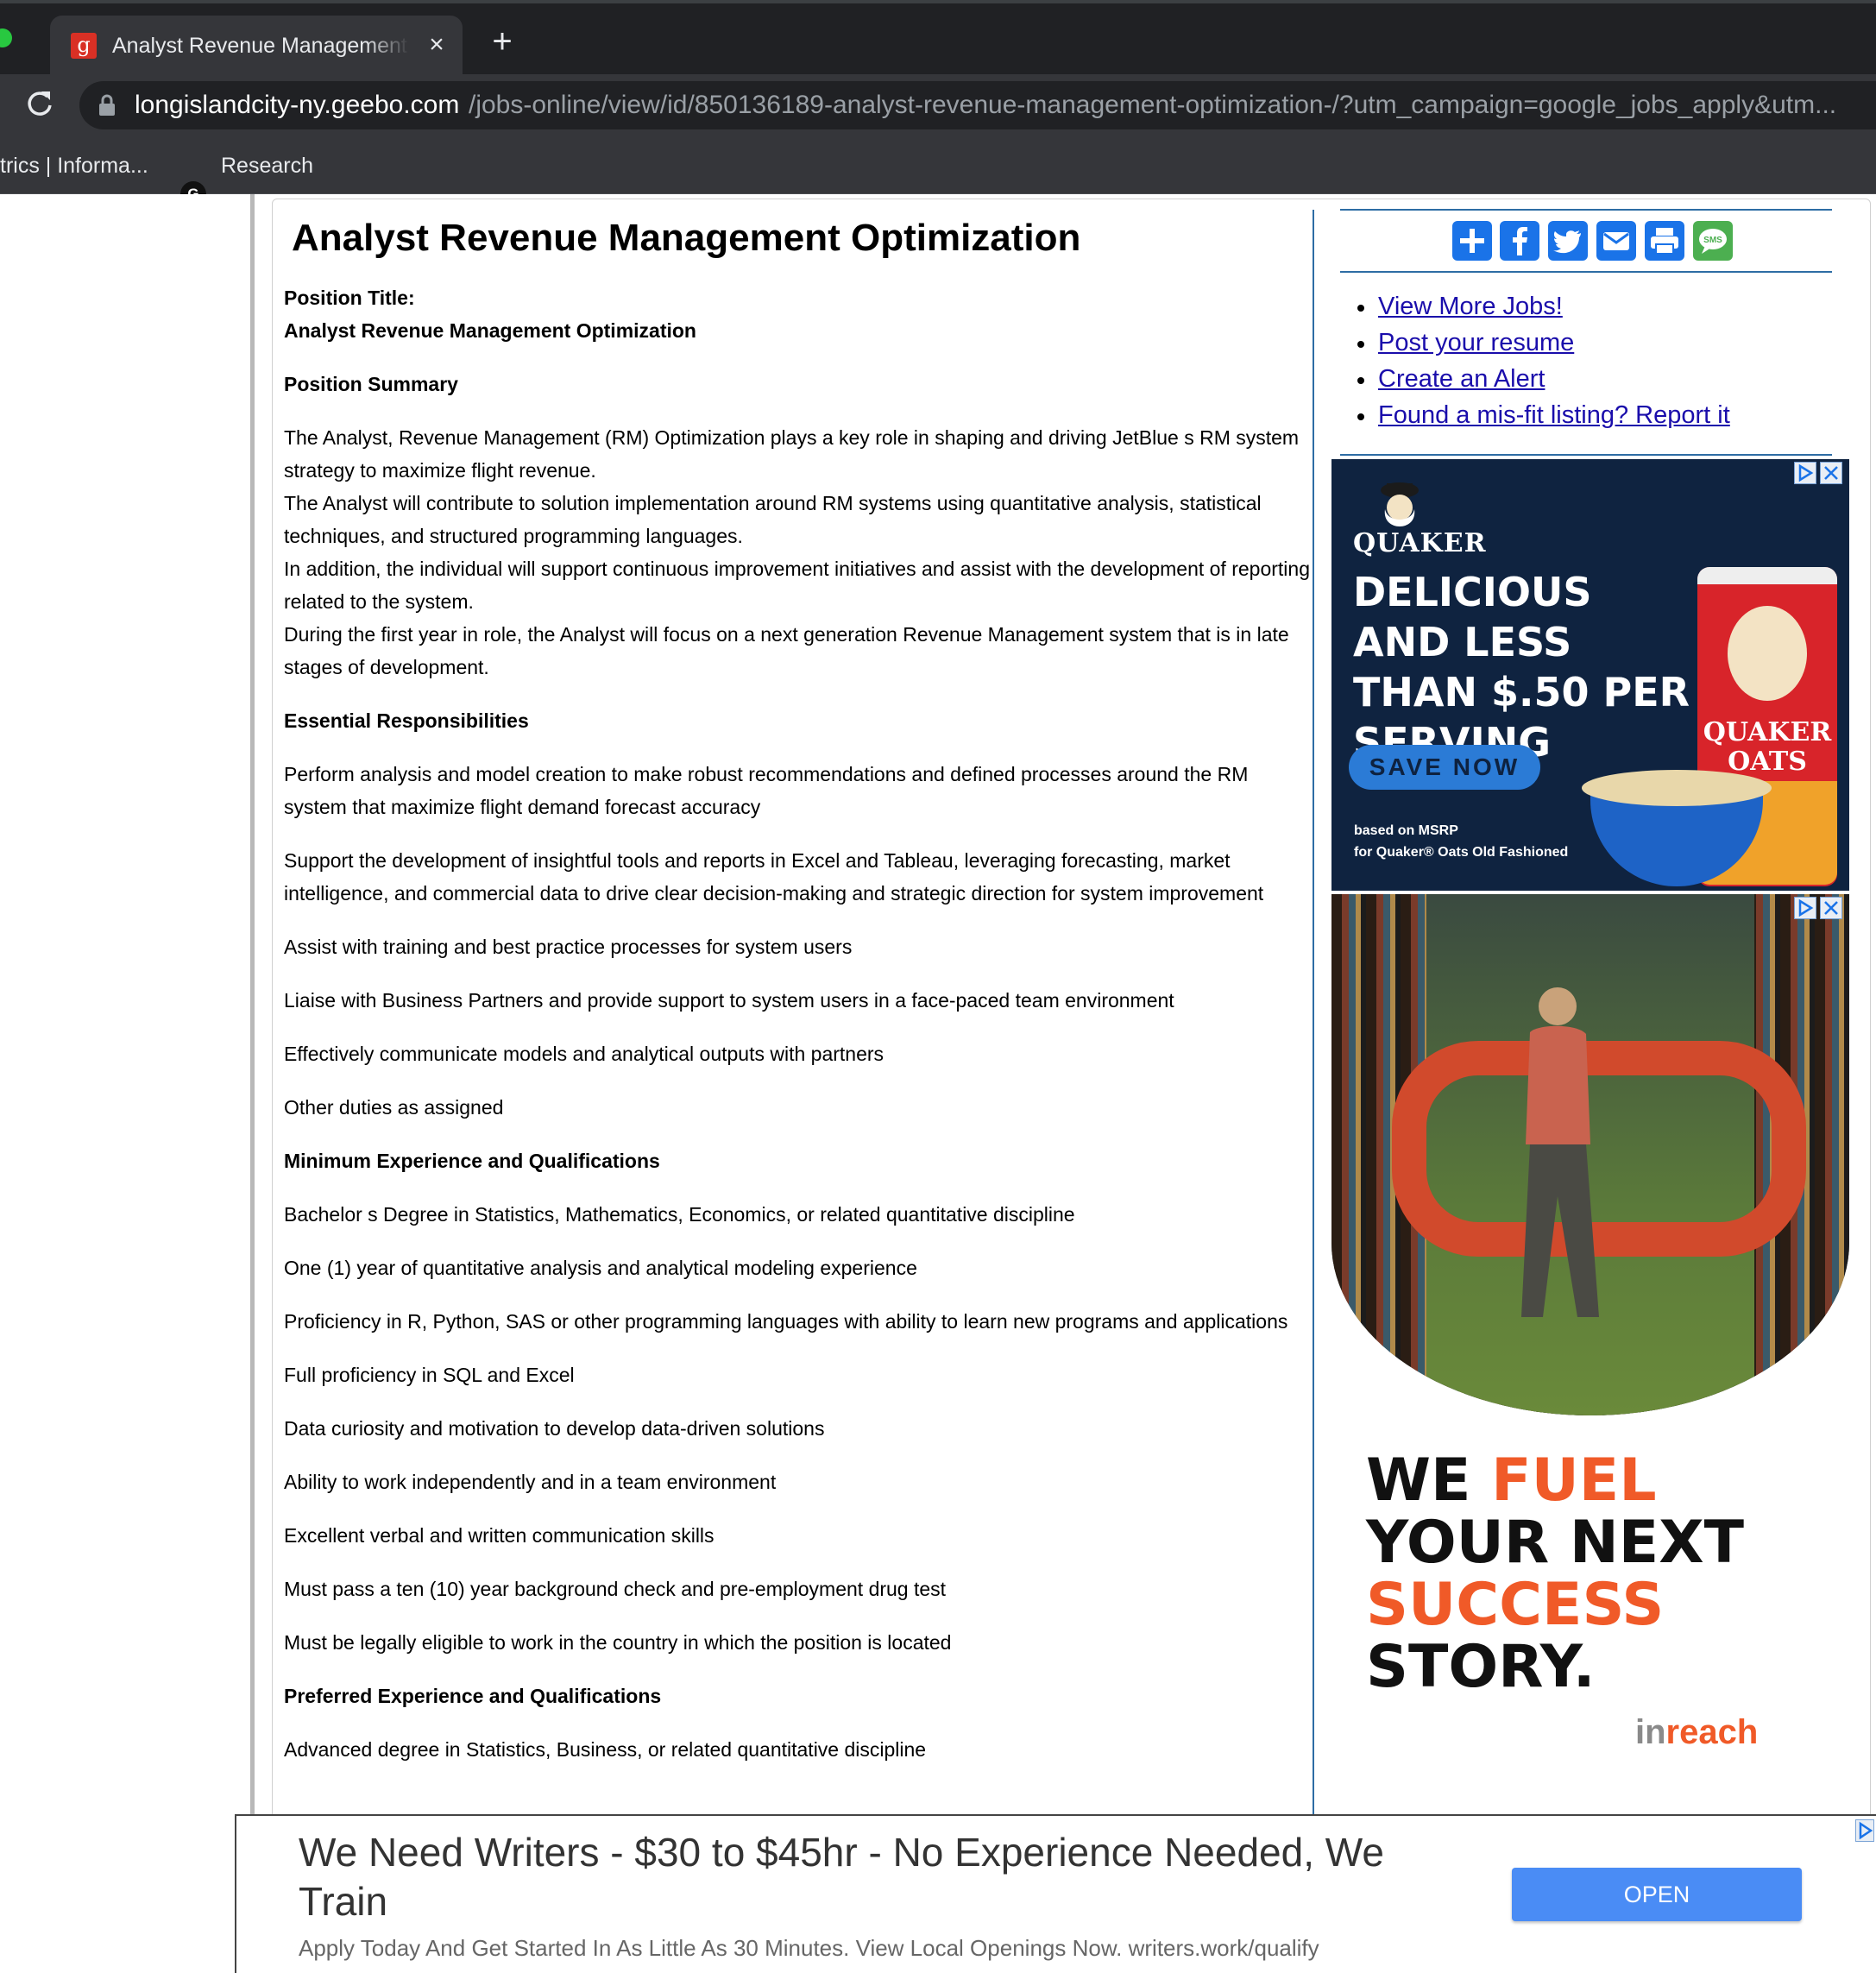  Describe the element at coordinates (1461, 853) in the screenshot. I see `fine-print-line: for Quaker® Oats Old Fashioned` at that location.